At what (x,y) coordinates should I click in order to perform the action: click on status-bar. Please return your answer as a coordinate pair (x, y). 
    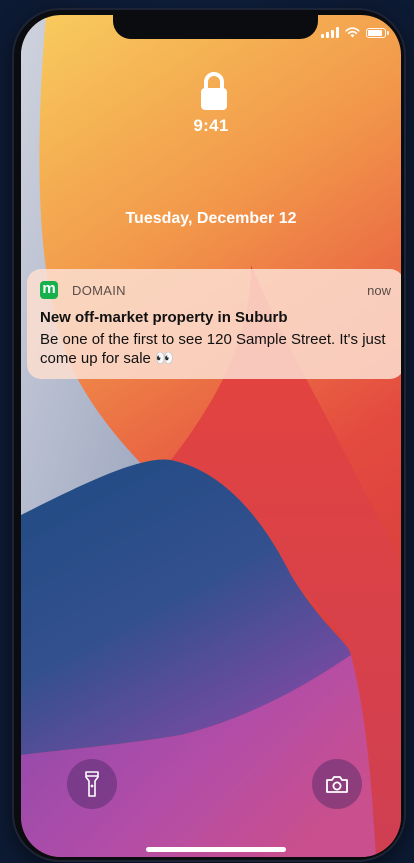
    Looking at the image, I should click on (355, 32).